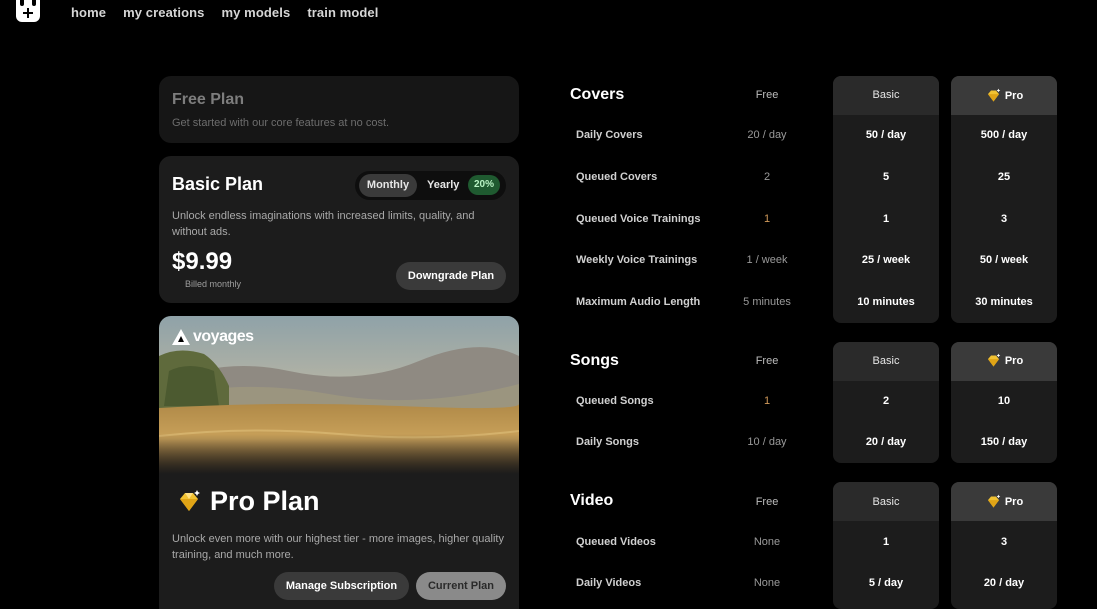  I want to click on row-pro-value: 500 / day, so click(1004, 135).